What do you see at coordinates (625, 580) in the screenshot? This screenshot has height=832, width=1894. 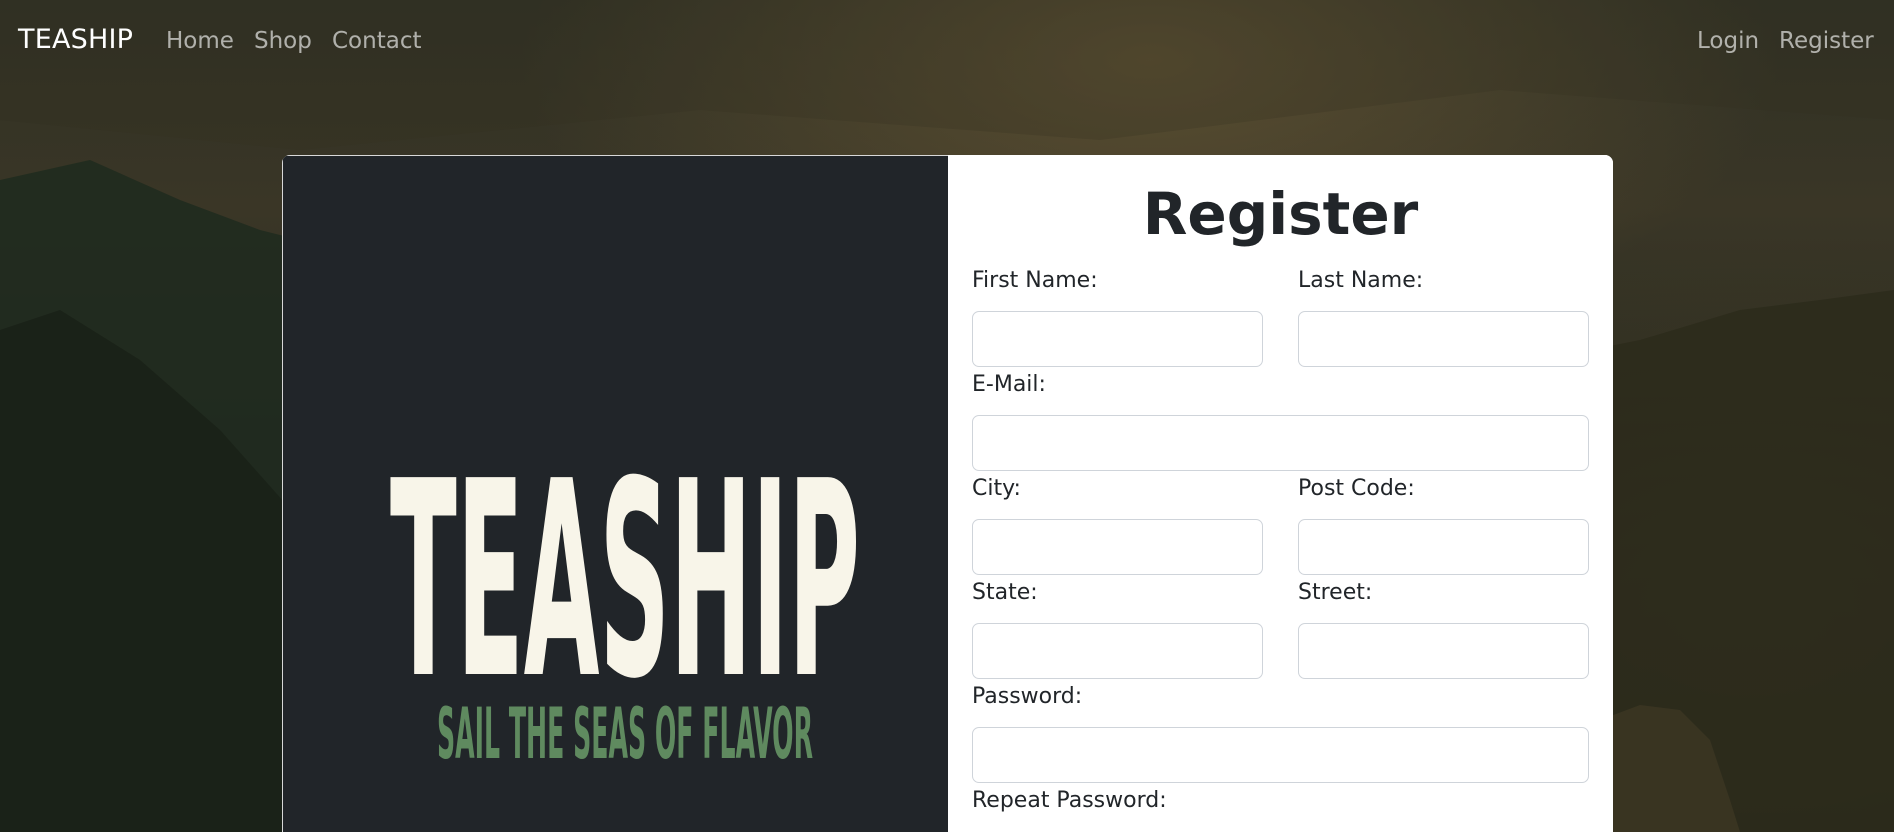 I see `logo-title-text: TEASHIP` at bounding box center [625, 580].